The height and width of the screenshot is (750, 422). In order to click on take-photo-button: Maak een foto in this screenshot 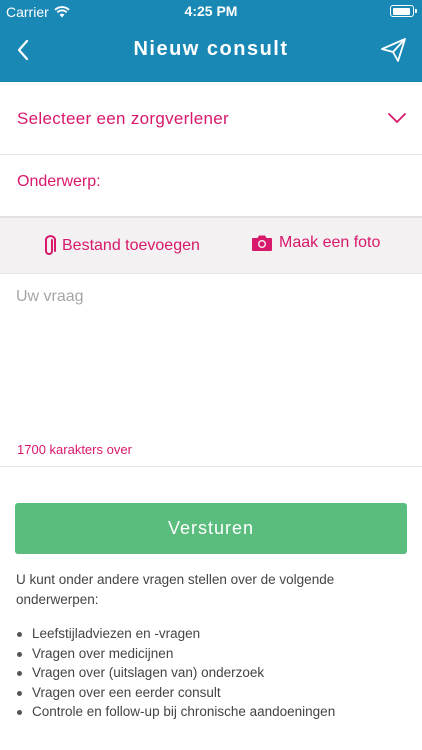, I will do `click(315, 243)`.